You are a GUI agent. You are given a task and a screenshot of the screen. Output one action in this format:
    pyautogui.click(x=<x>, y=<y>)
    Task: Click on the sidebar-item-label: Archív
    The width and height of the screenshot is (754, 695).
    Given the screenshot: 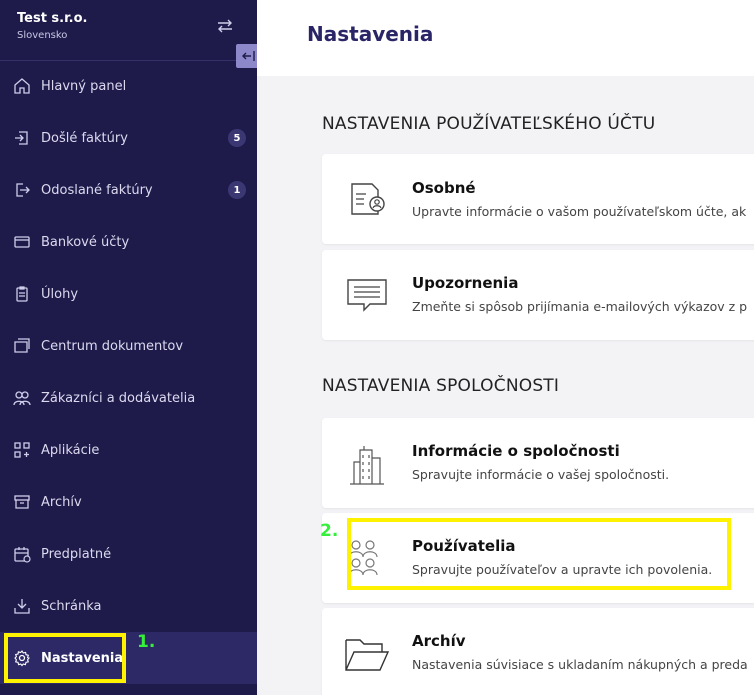 What is the action you would take?
    pyautogui.click(x=61, y=502)
    